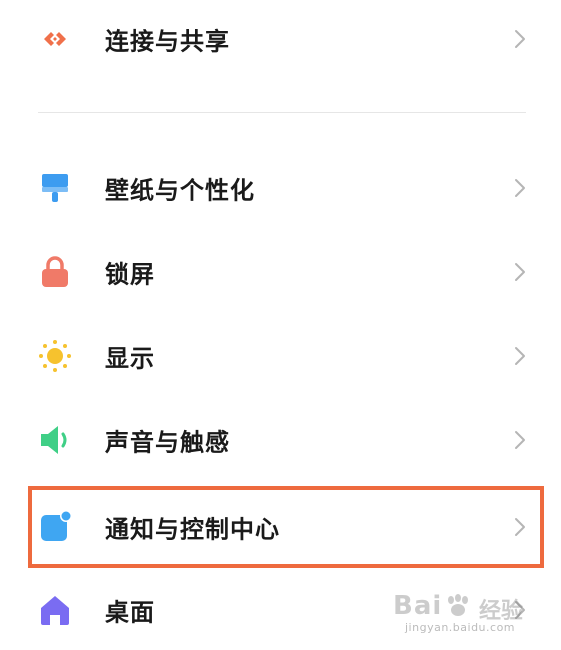 Image resolution: width=561 pixels, height=650 pixels. What do you see at coordinates (280, 272) in the screenshot?
I see `settings-item-lockscreen: 锁屏` at bounding box center [280, 272].